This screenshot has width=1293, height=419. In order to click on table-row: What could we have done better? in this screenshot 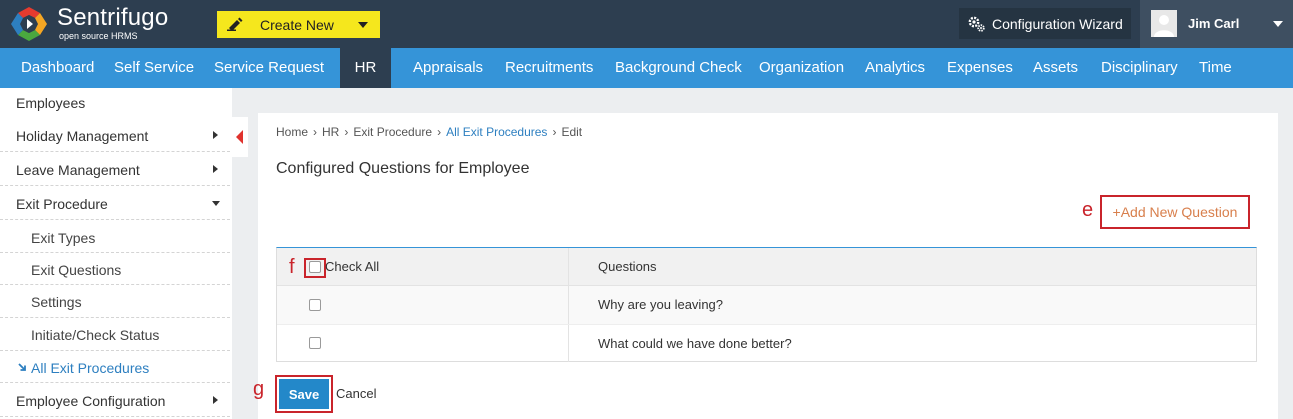, I will do `click(766, 343)`.